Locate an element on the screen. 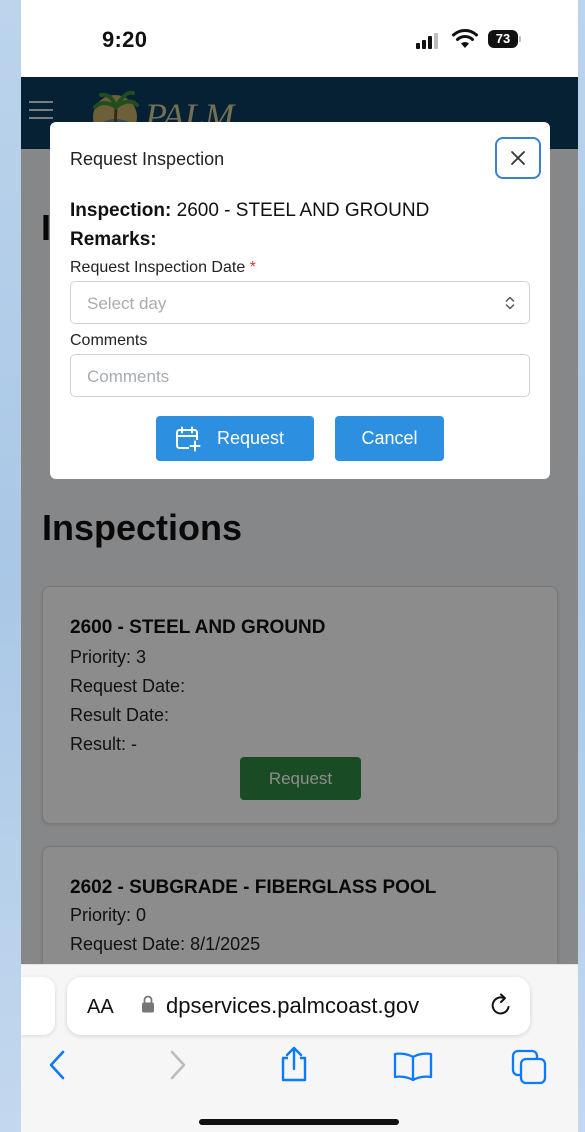 Image resolution: width=585 pixels, height=1132 pixels. back-icon is located at coordinates (57, 1065).